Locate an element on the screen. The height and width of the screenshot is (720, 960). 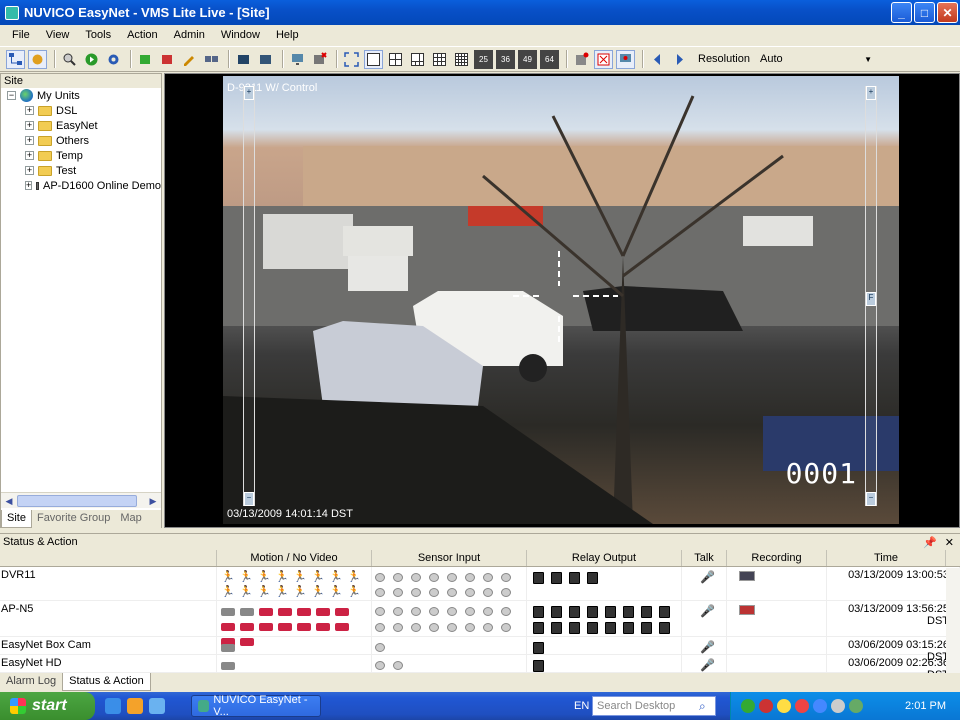
monitor-icon is located at coordinates (297, 59).